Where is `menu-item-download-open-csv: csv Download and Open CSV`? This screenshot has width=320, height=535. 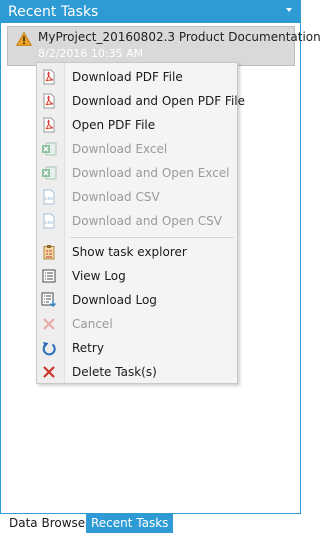
menu-item-download-open-csv: csv Download and Open CSV is located at coordinates (137, 221).